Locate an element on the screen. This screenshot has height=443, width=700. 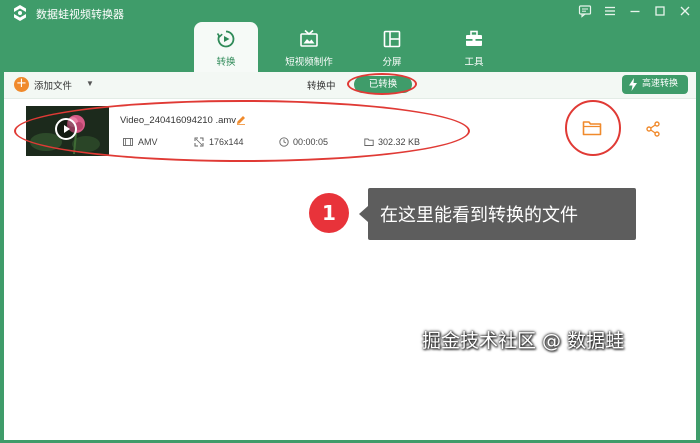
tab-short-video-label: 短视频制作 is located at coordinates (309, 62).